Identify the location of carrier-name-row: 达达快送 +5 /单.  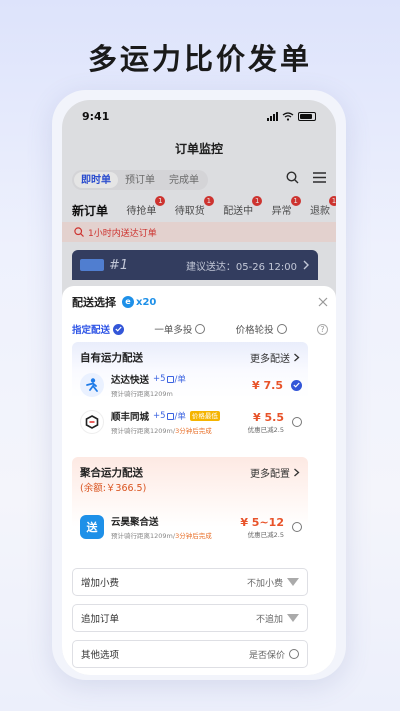
(181, 379).